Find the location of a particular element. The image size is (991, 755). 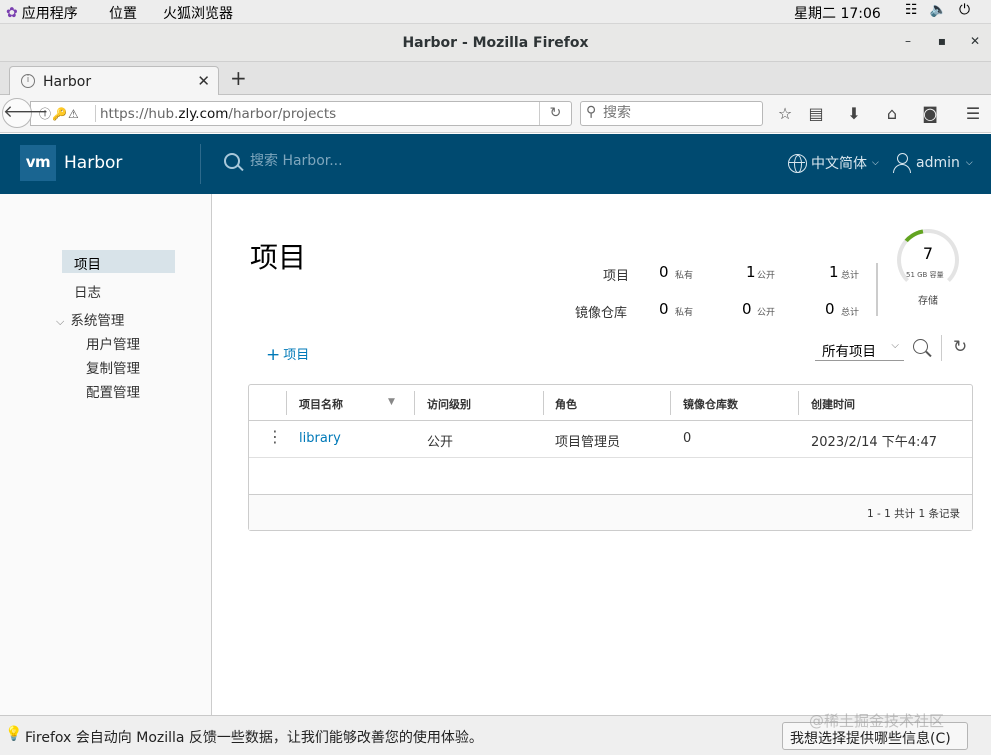

stat-repos-public: 0 is located at coordinates (747, 309).